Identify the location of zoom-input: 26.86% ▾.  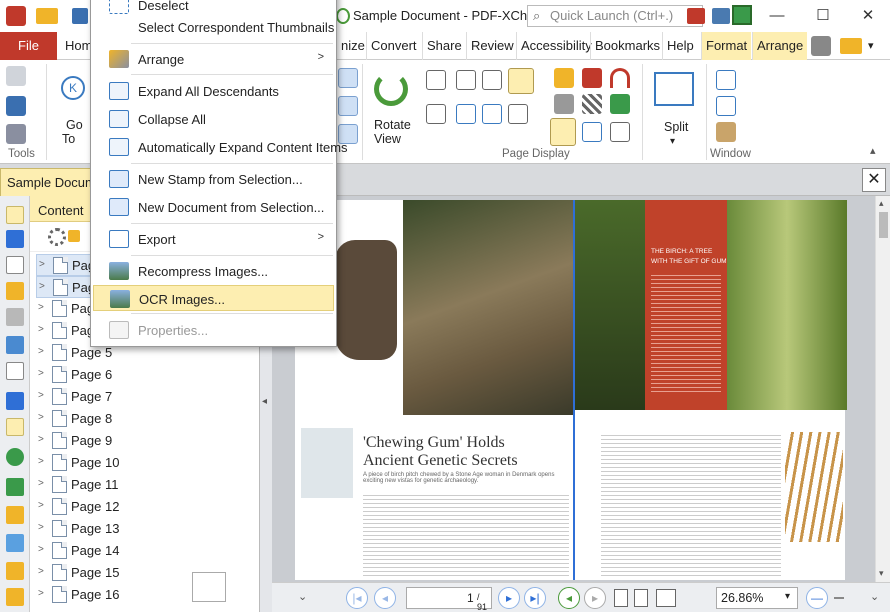
(757, 598).